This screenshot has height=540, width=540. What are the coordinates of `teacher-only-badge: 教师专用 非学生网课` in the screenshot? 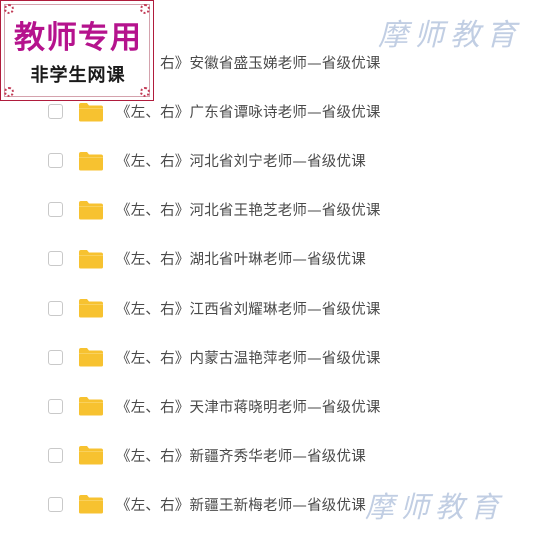 It's located at (77, 50).